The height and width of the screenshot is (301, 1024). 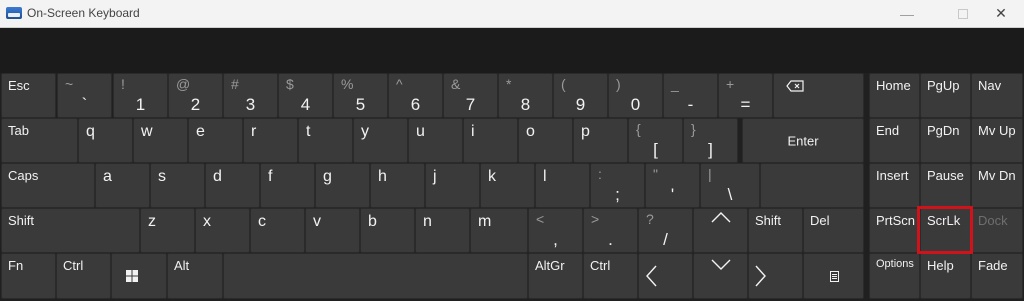 What do you see at coordinates (730, 185) in the screenshot?
I see `key-backslash: | \` at bounding box center [730, 185].